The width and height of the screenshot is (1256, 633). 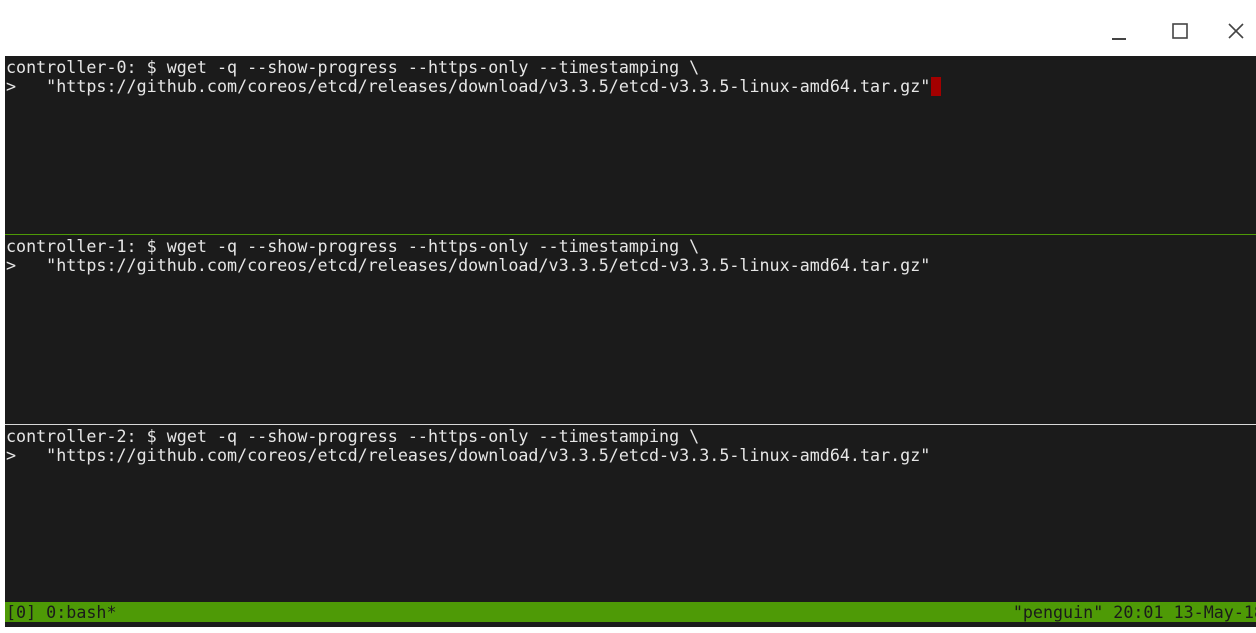 I want to click on minimize-icon, so click(x=1119, y=39).